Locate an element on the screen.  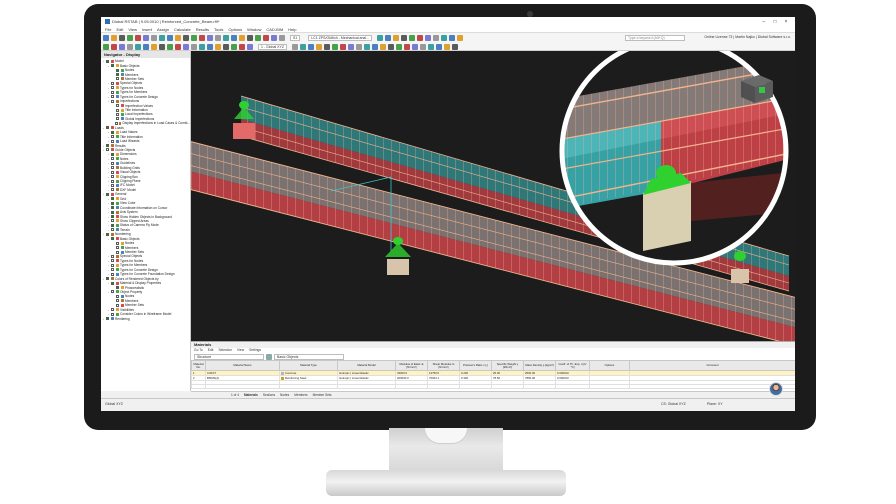
materials-menu-selection: Selection is located at coordinates (225, 350).